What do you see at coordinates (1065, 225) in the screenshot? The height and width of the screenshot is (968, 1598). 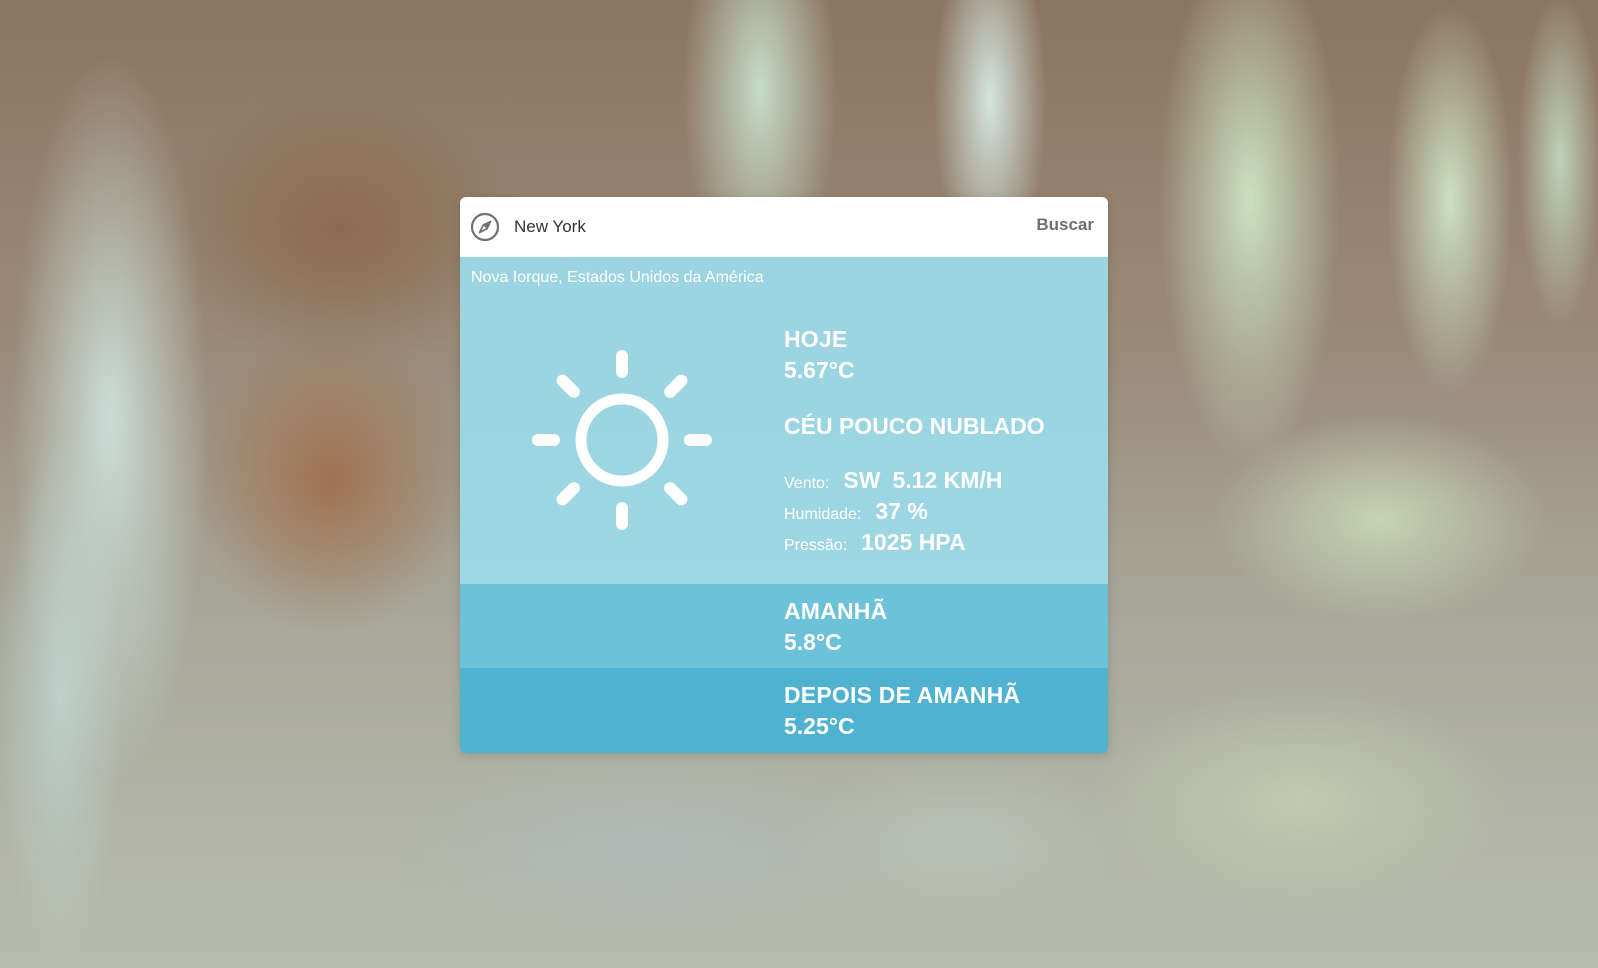 I see `search-button: Buscar` at bounding box center [1065, 225].